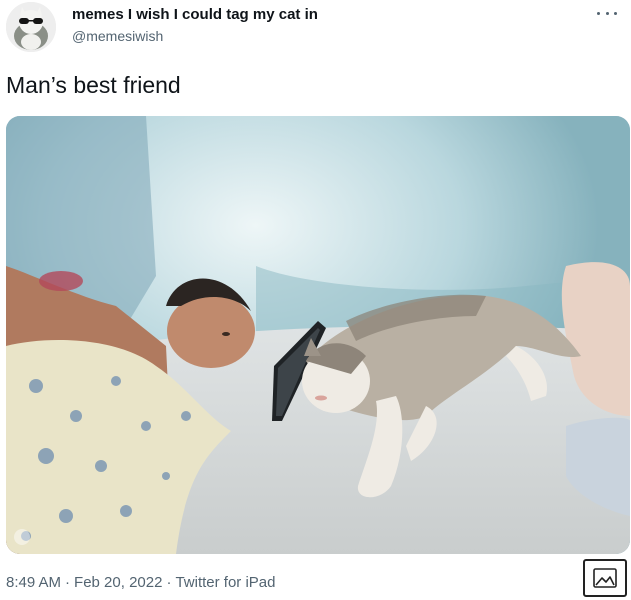 This screenshot has height=600, width=631. Describe the element at coordinates (93, 85) in the screenshot. I see `tweet-text: Man’s best friend` at that location.